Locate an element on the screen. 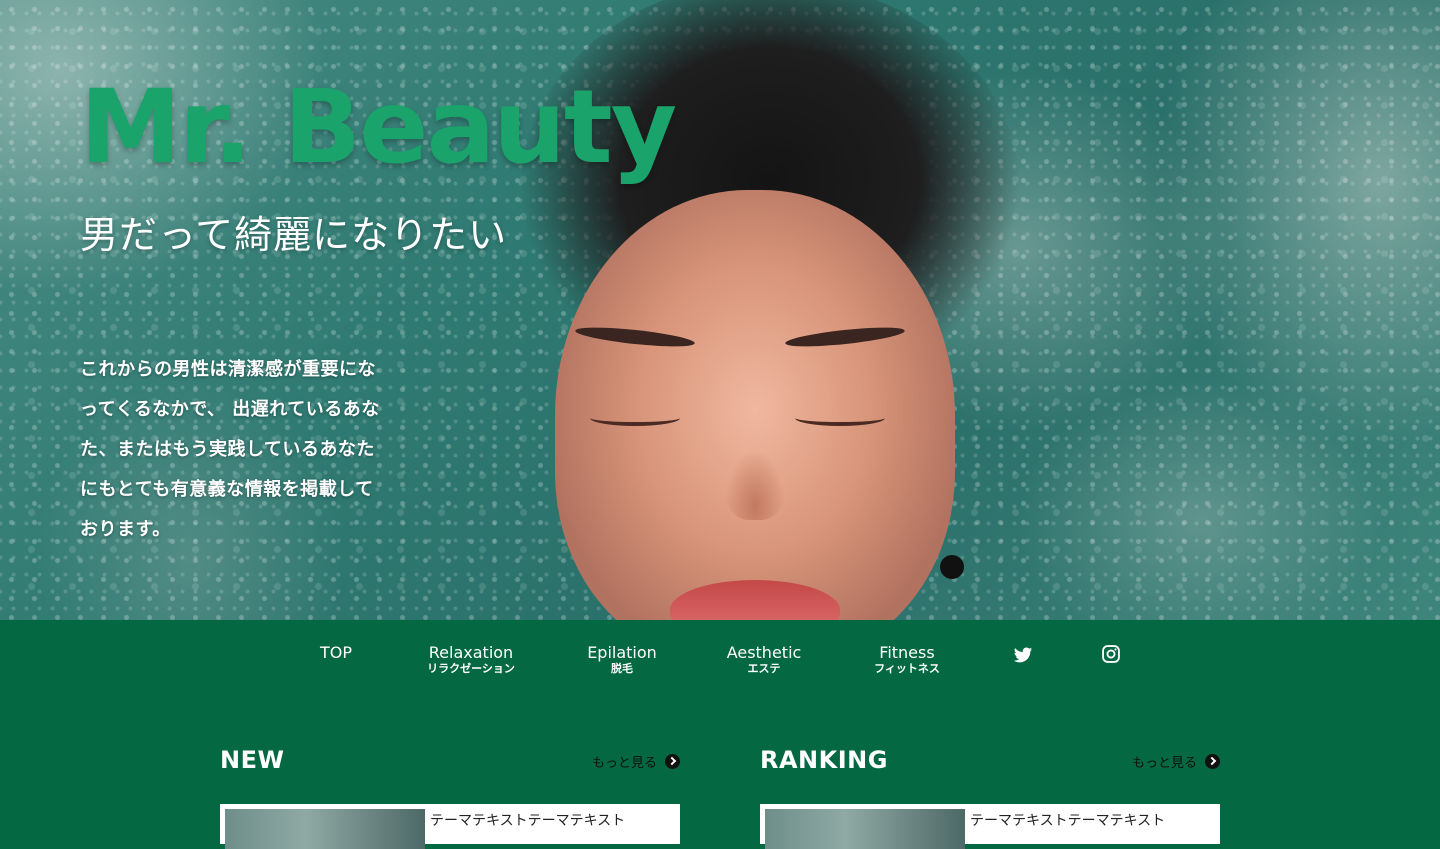 The width and height of the screenshot is (1440, 849). nav-item-label: Fitness is located at coordinates (907, 652).